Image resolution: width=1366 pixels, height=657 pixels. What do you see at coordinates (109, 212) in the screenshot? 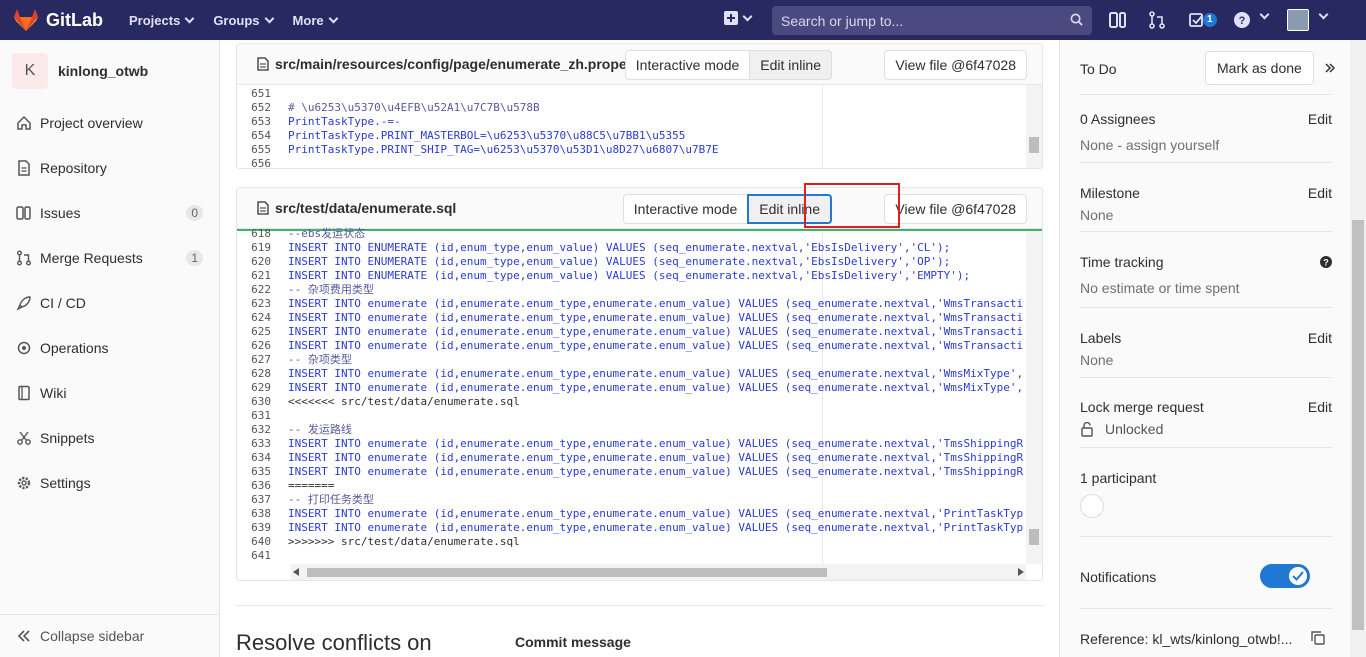
I see `sidebar-item-issues: Issues 0` at bounding box center [109, 212].